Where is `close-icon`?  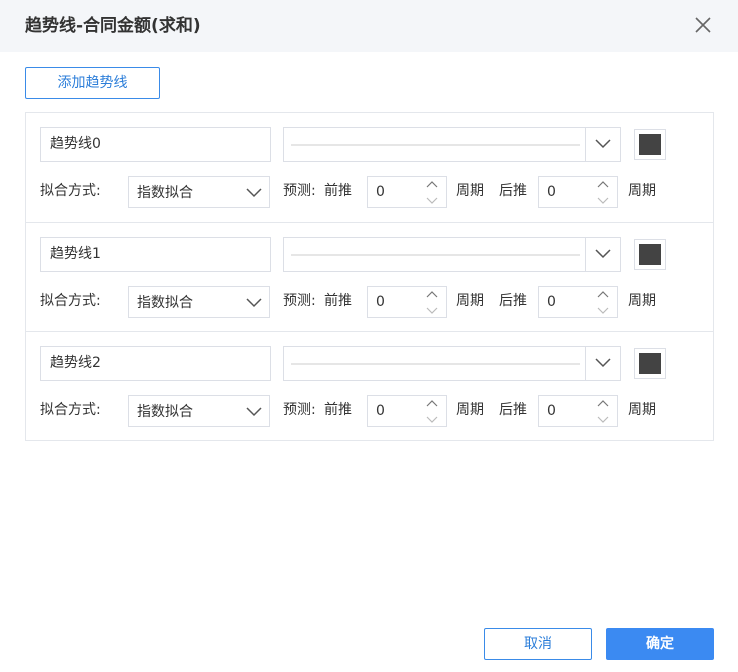 close-icon is located at coordinates (703, 25).